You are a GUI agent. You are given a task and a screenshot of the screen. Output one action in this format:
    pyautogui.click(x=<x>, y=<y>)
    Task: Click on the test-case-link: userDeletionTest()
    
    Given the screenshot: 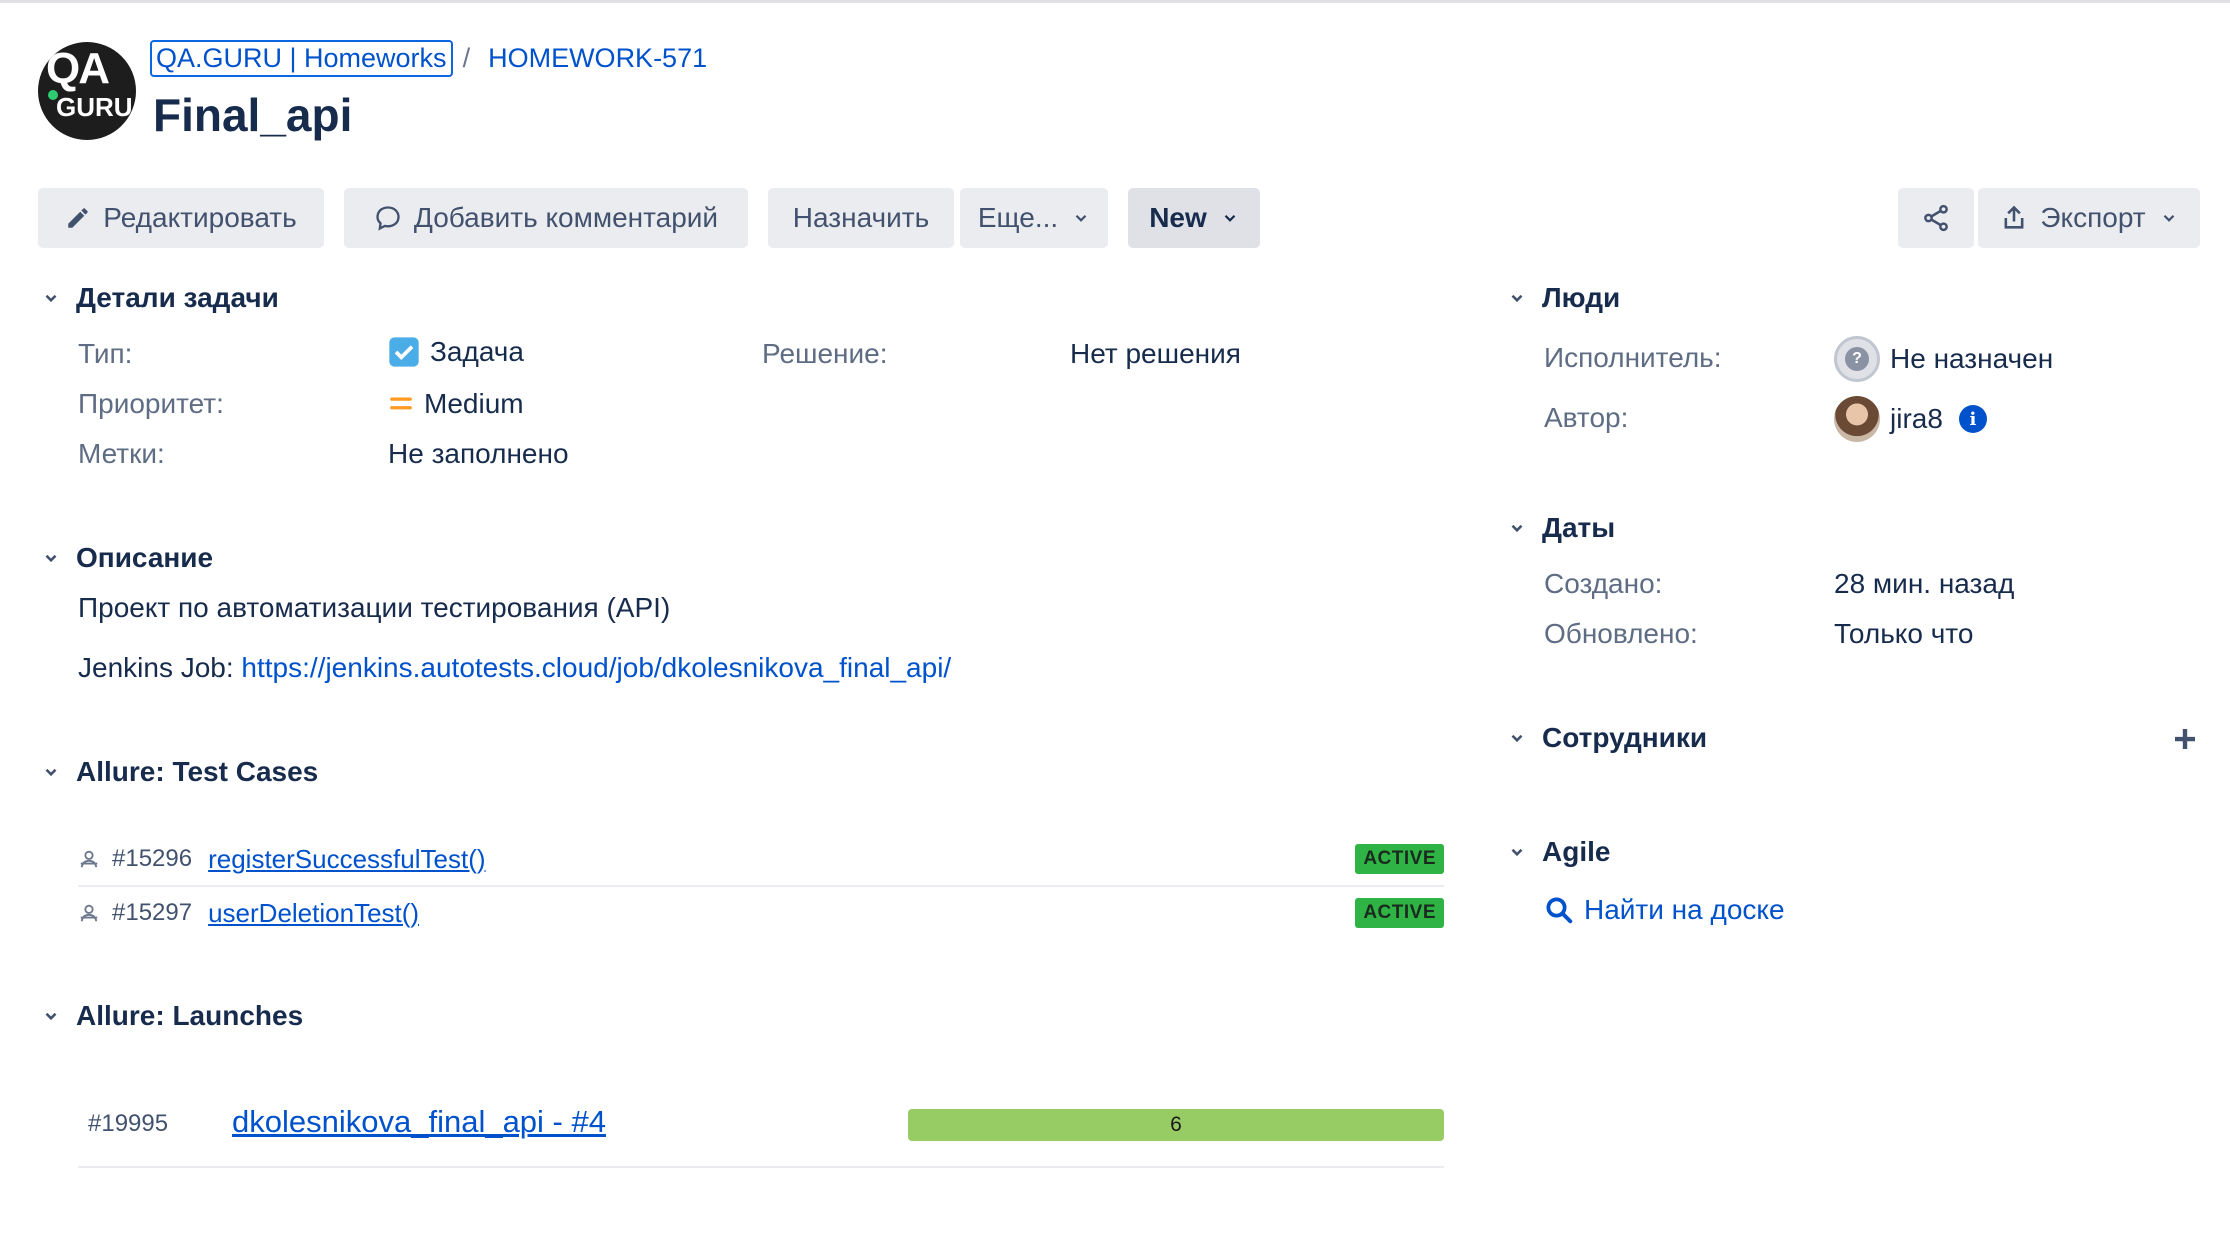 What is the action you would take?
    pyautogui.click(x=313, y=913)
    